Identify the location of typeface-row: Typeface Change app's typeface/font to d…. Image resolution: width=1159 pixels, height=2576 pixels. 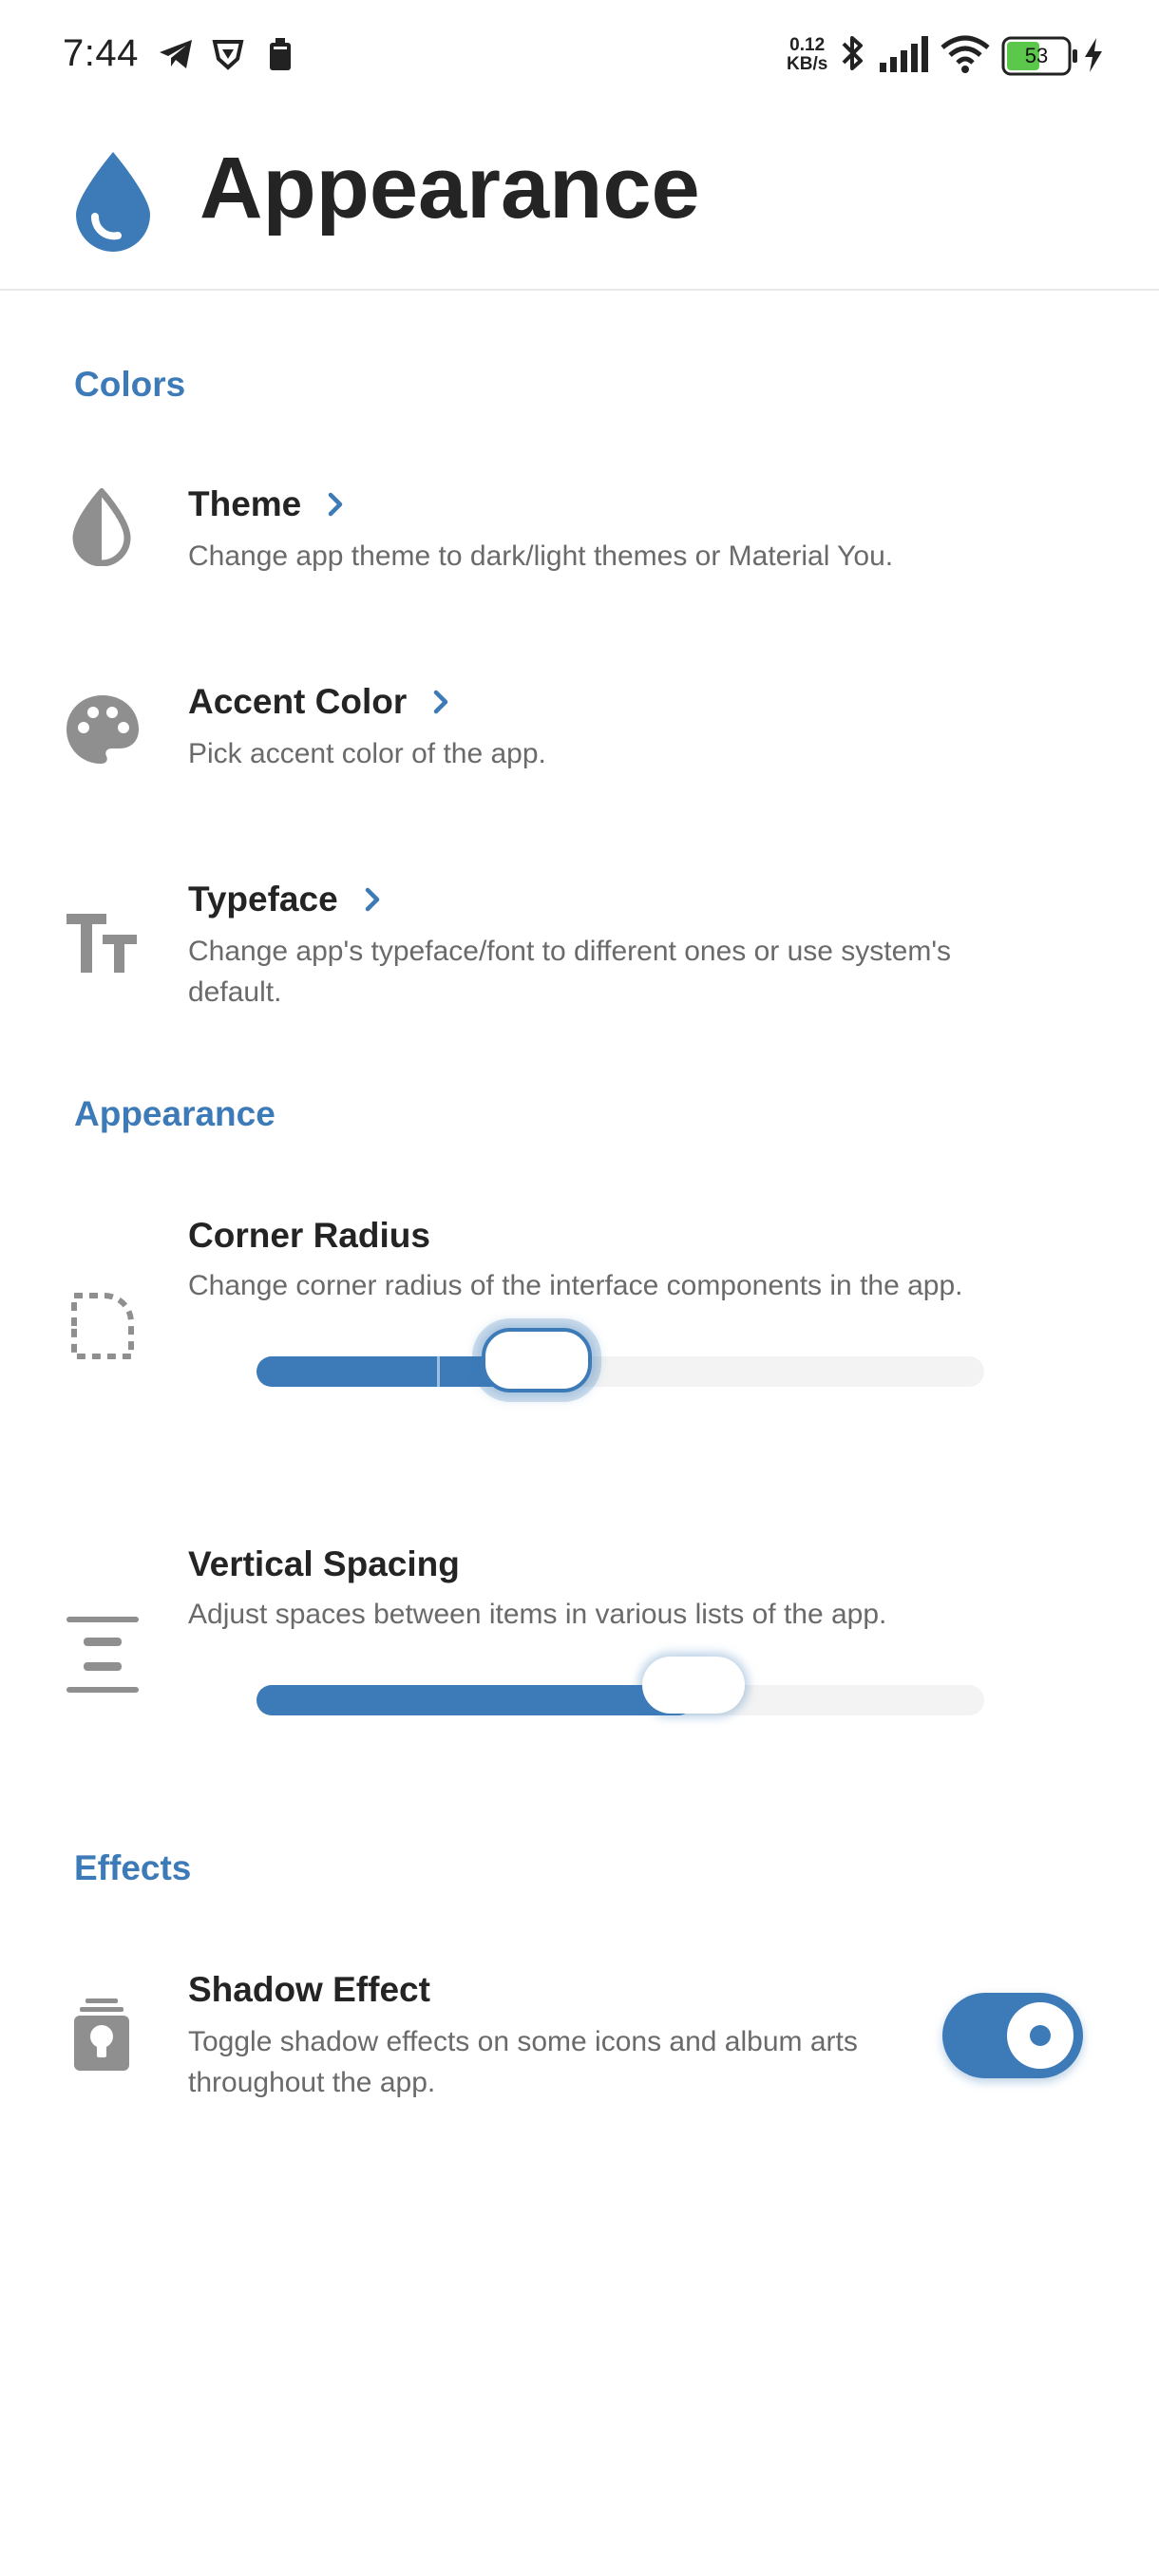
(579, 937).